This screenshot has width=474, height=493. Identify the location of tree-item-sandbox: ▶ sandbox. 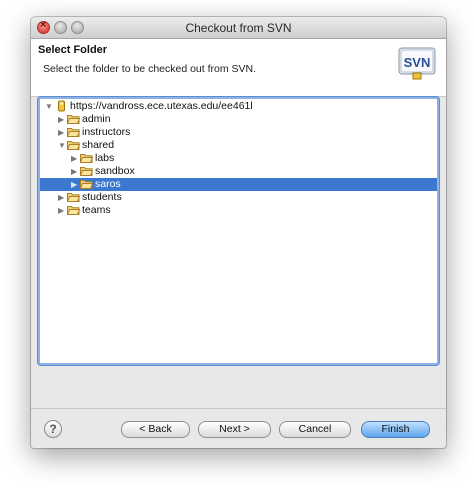
(238, 171).